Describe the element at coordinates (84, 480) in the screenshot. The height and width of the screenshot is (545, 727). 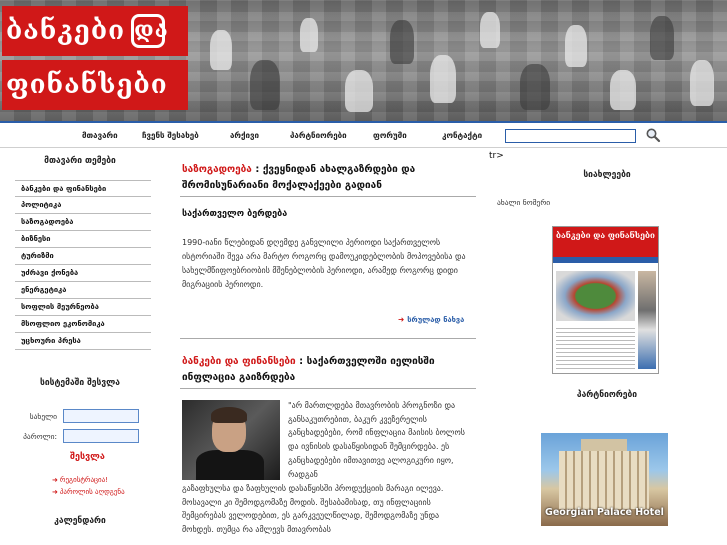
I see `register-link-label: რეგისტრაცია!` at that location.